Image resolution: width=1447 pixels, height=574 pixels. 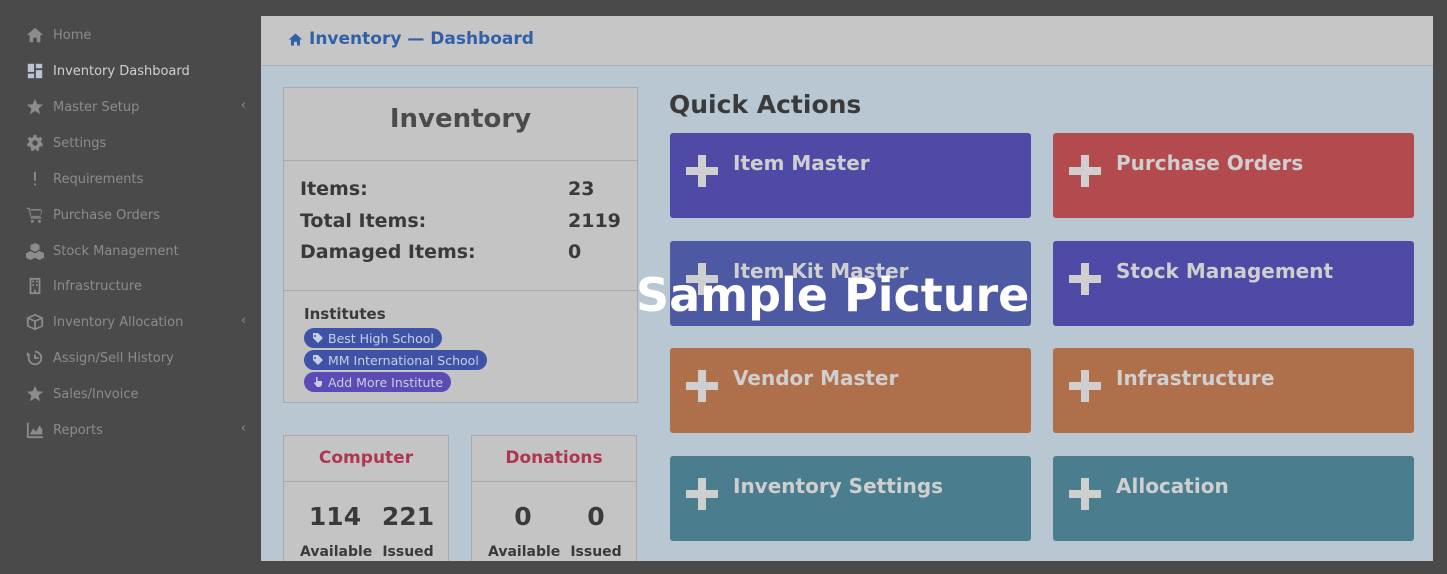 What do you see at coordinates (523, 516) in the screenshot?
I see `available-count: 0` at bounding box center [523, 516].